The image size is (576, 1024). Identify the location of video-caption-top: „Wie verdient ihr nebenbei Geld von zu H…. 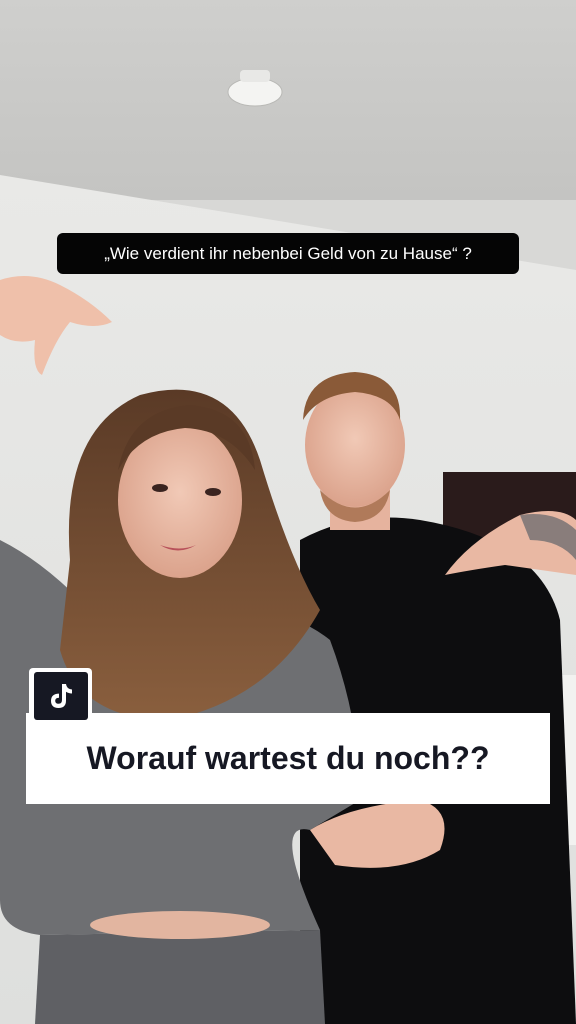
(288, 253).